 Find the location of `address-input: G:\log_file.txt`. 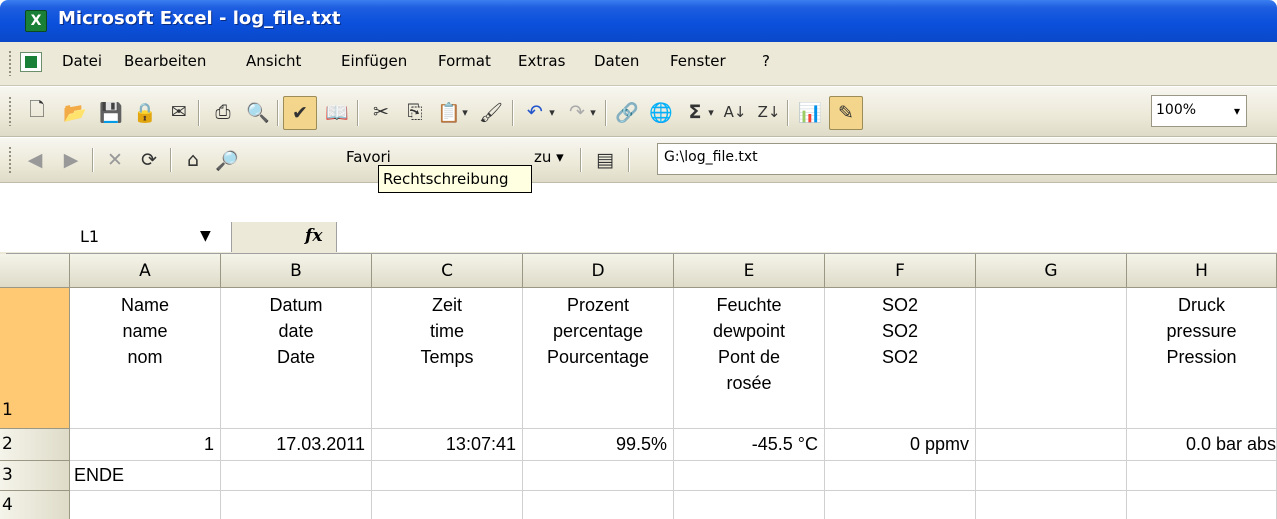

address-input: G:\log_file.txt is located at coordinates (967, 159).